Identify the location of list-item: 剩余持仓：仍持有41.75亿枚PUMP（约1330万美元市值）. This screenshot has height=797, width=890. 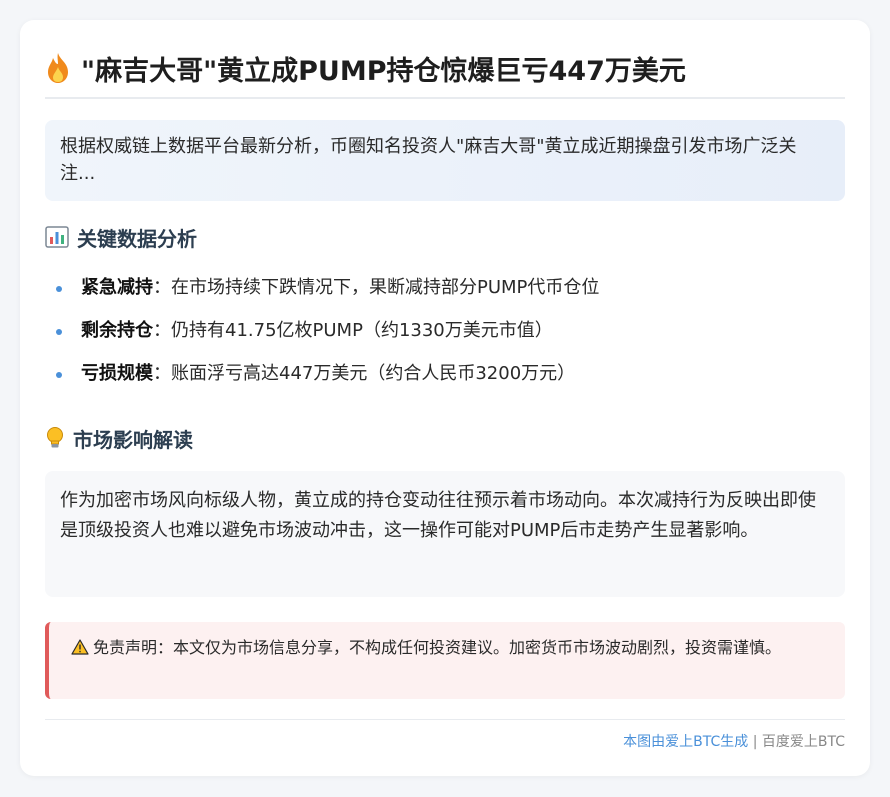
(449, 338).